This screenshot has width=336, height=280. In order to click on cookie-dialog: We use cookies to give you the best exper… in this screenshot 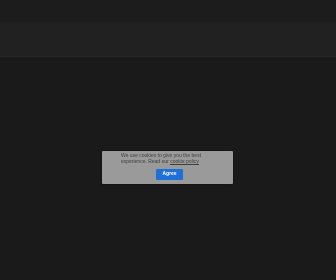, I will do `click(167, 167)`.